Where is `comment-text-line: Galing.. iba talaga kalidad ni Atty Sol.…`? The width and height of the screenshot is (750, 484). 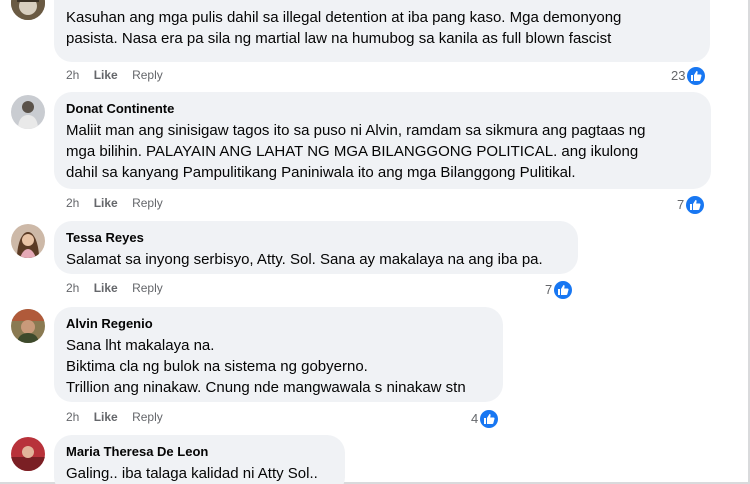
comment-text-line: Galing.. iba talaga kalidad ni Atty Sol.… is located at coordinates (192, 473).